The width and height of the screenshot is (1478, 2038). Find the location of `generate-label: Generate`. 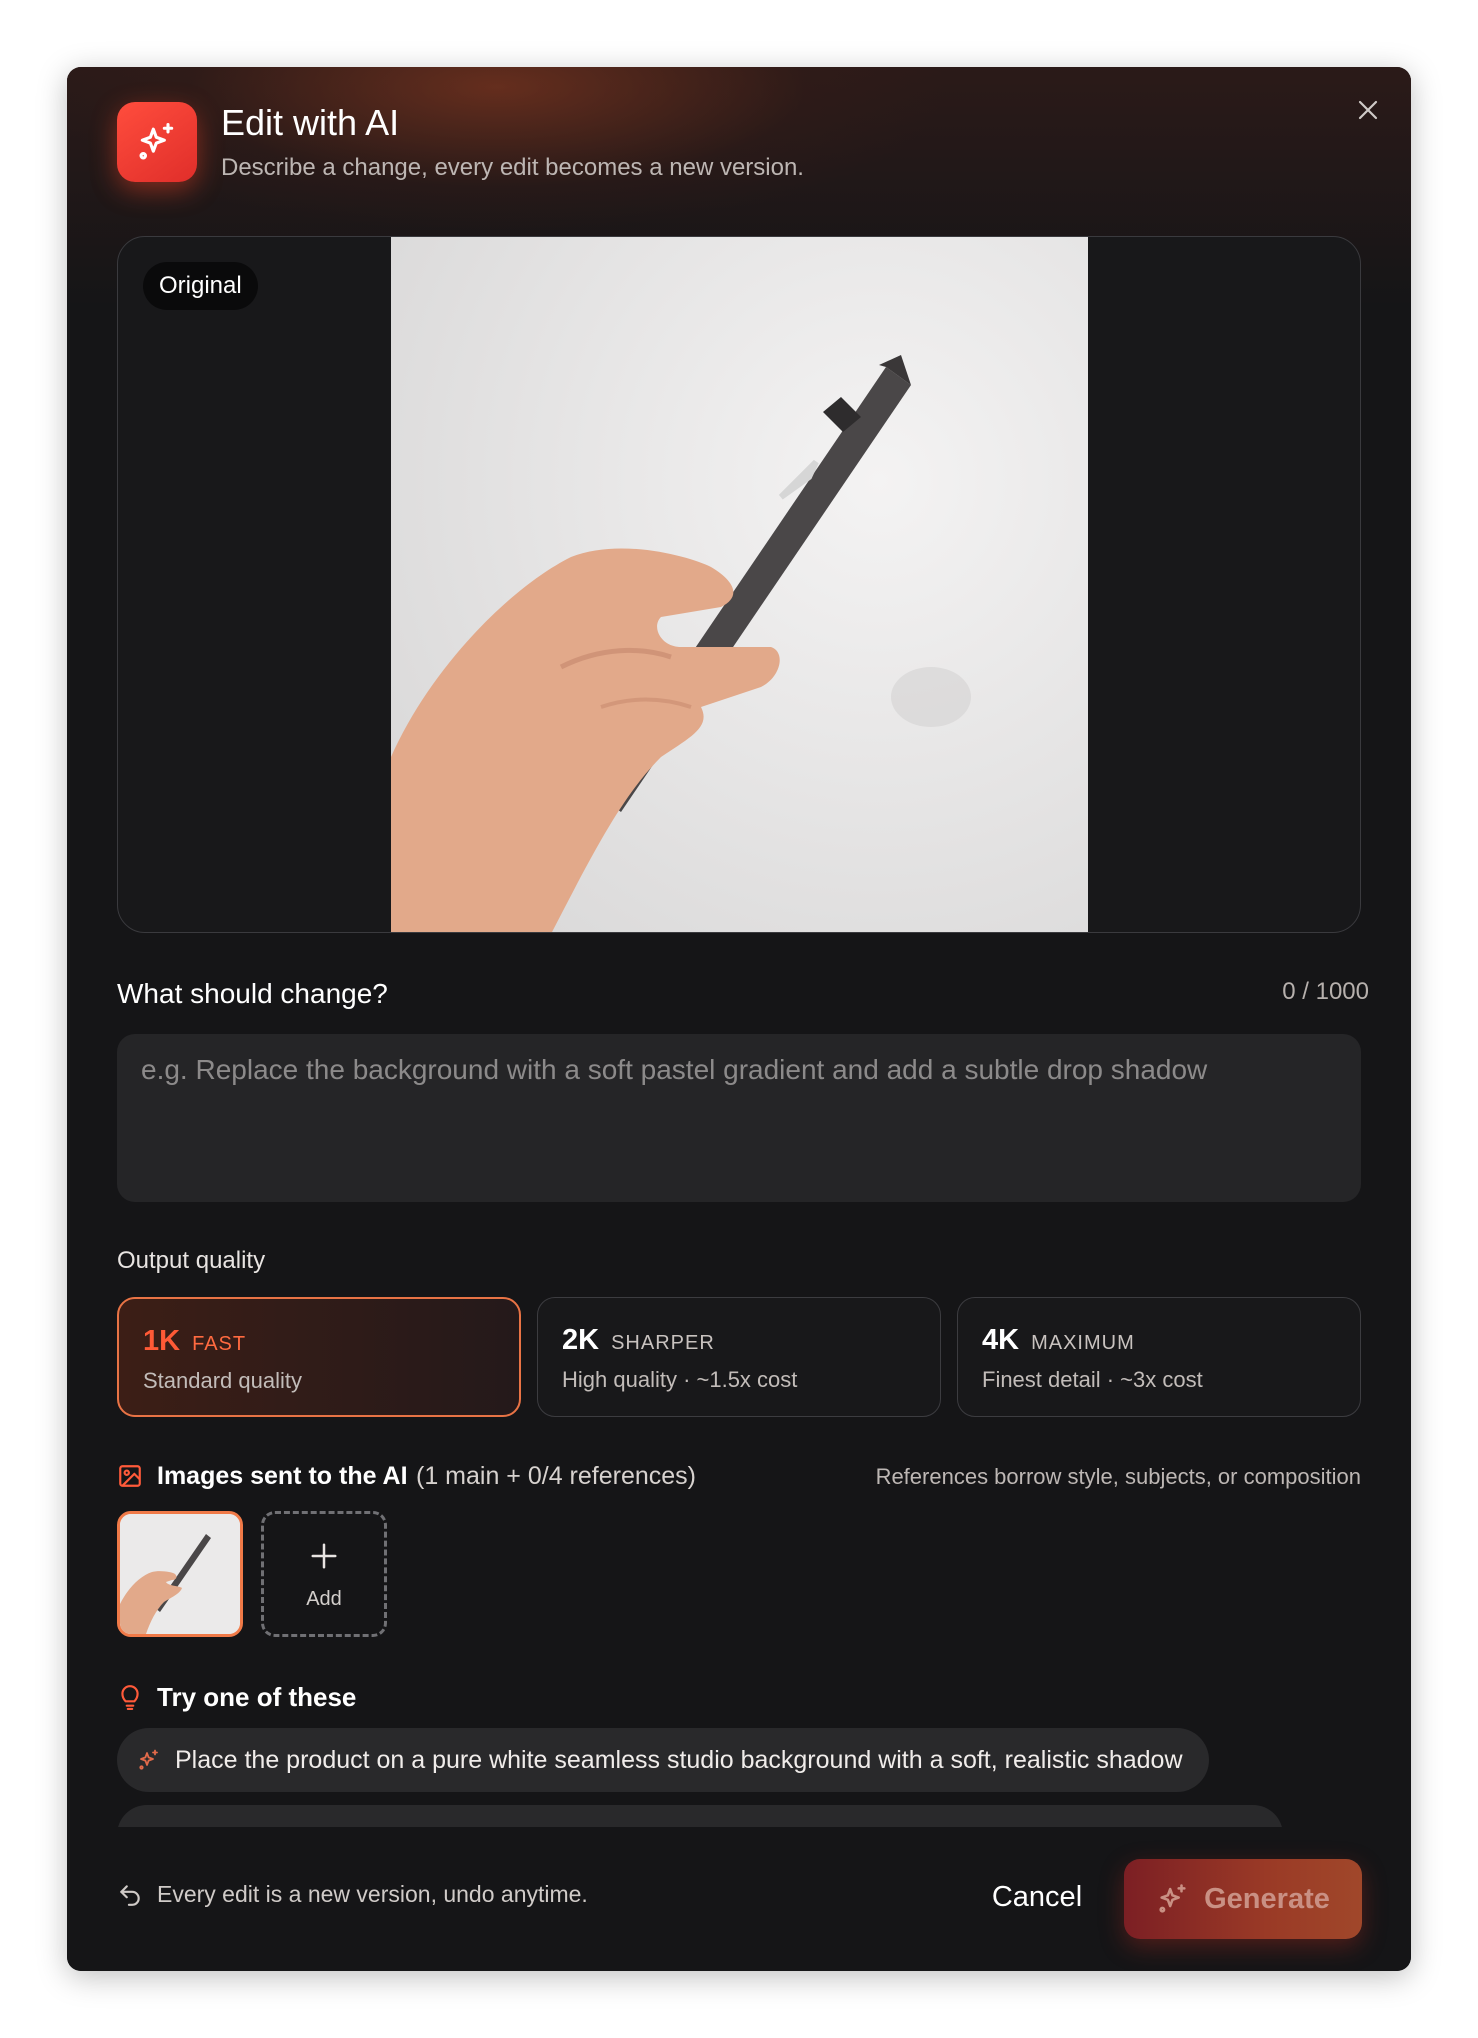

generate-label: Generate is located at coordinates (1267, 1898).